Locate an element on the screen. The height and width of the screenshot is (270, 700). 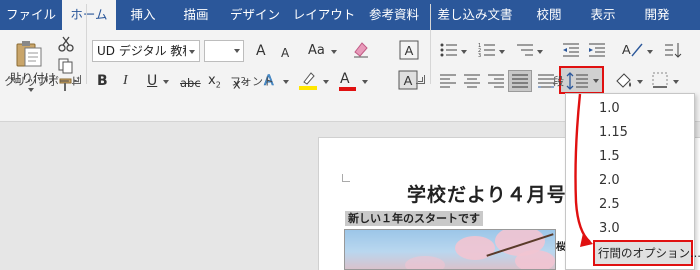
clipboard-dialog-launcher-icon is located at coordinates (76, 79).